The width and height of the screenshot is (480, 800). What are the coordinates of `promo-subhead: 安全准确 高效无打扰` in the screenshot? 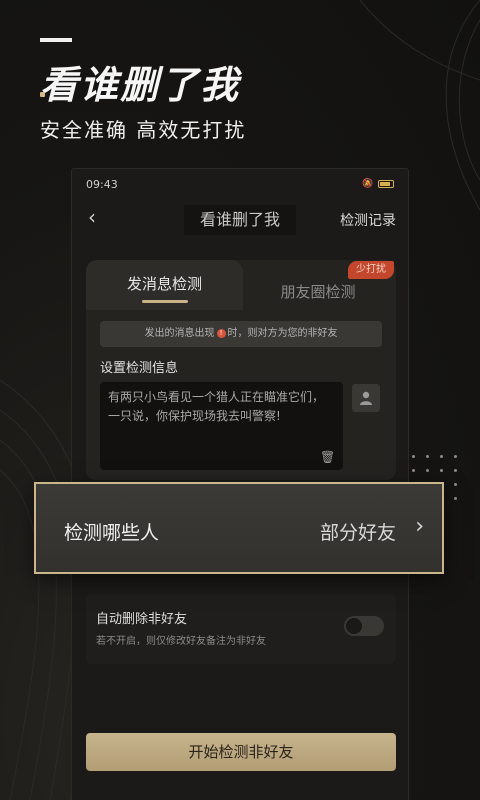 It's located at (143, 130).